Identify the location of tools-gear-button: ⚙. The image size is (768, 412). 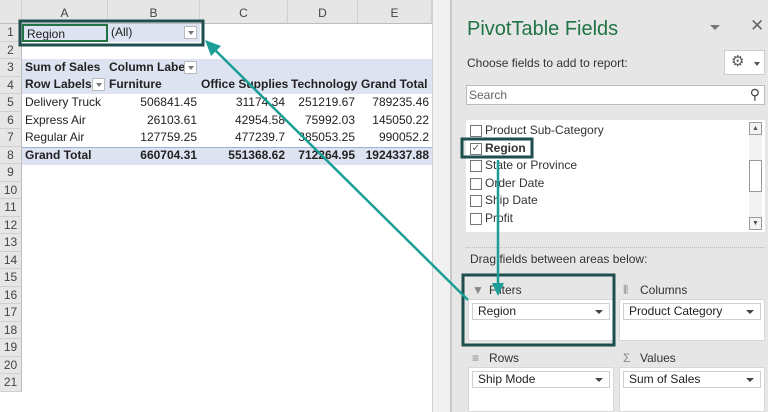
(744, 62).